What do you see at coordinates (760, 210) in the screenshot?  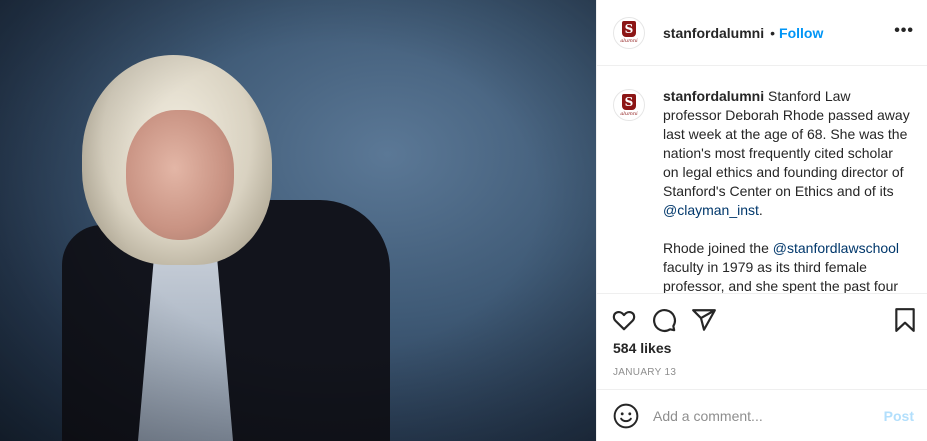 I see `caption-p1-text-2: .` at bounding box center [760, 210].